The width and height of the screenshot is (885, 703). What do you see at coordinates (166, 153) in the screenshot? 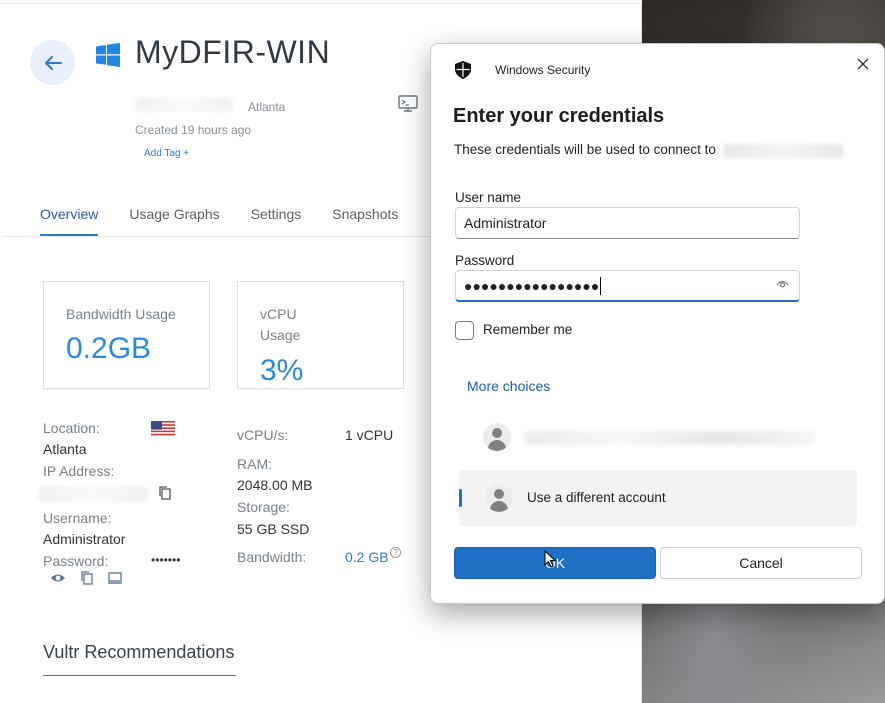
I see `add-tag-link: Add Tag +` at bounding box center [166, 153].